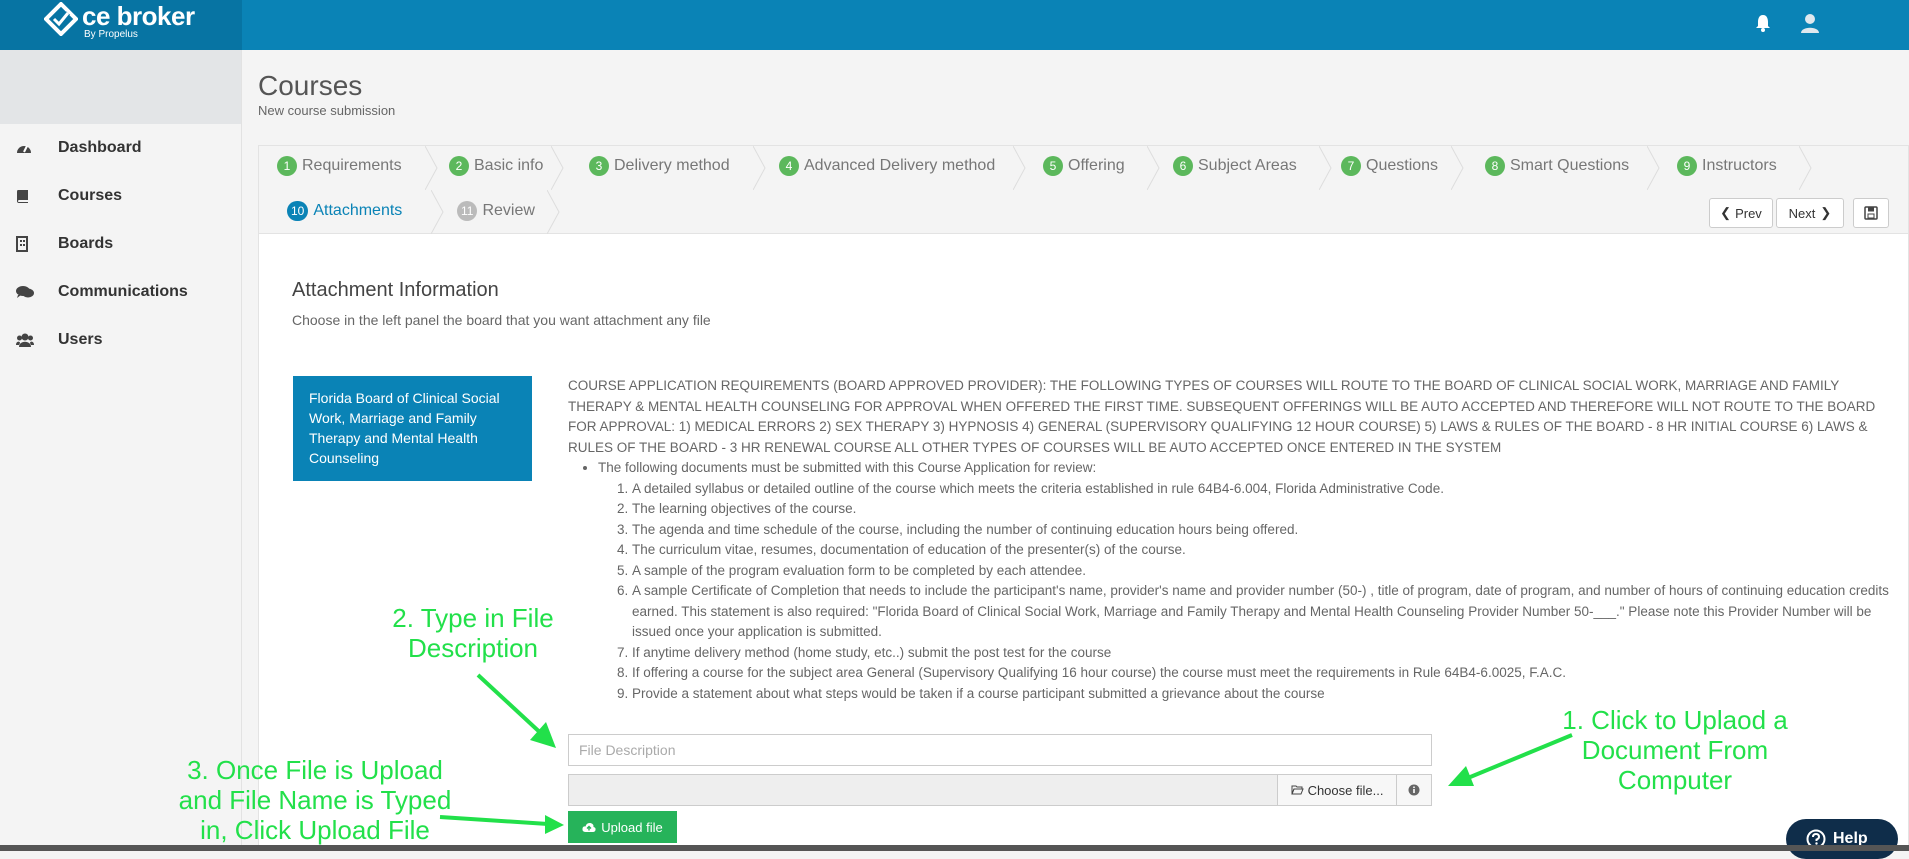 The image size is (1909, 859). What do you see at coordinates (315, 830) in the screenshot?
I see `annotation-line: in, Click Upload File` at bounding box center [315, 830].